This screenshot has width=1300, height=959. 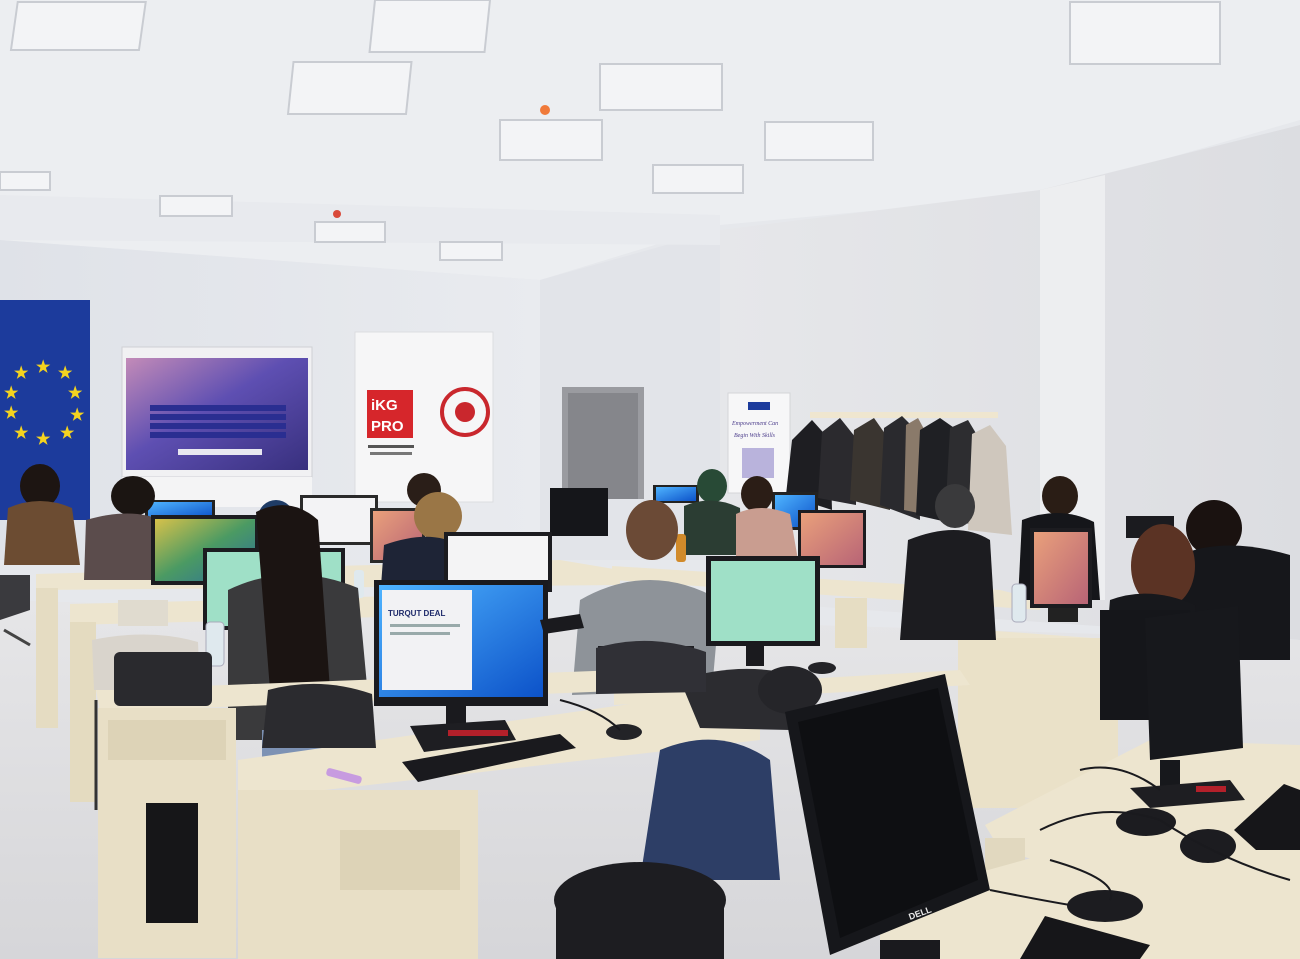 What do you see at coordinates (384, 405) in the screenshot?
I see `ikg-logo-line1: iKG` at bounding box center [384, 405].